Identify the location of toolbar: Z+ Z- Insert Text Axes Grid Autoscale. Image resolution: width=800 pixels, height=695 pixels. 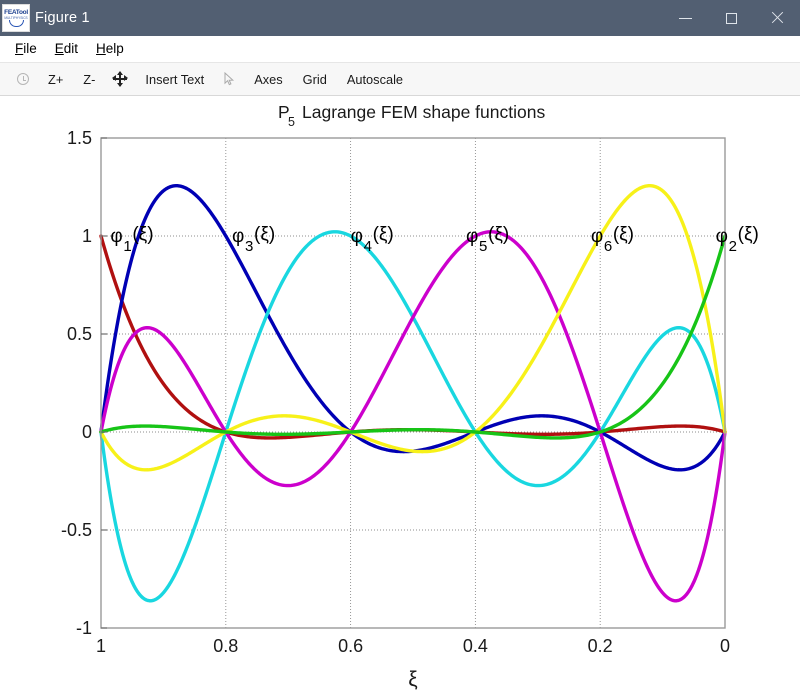
(400, 79).